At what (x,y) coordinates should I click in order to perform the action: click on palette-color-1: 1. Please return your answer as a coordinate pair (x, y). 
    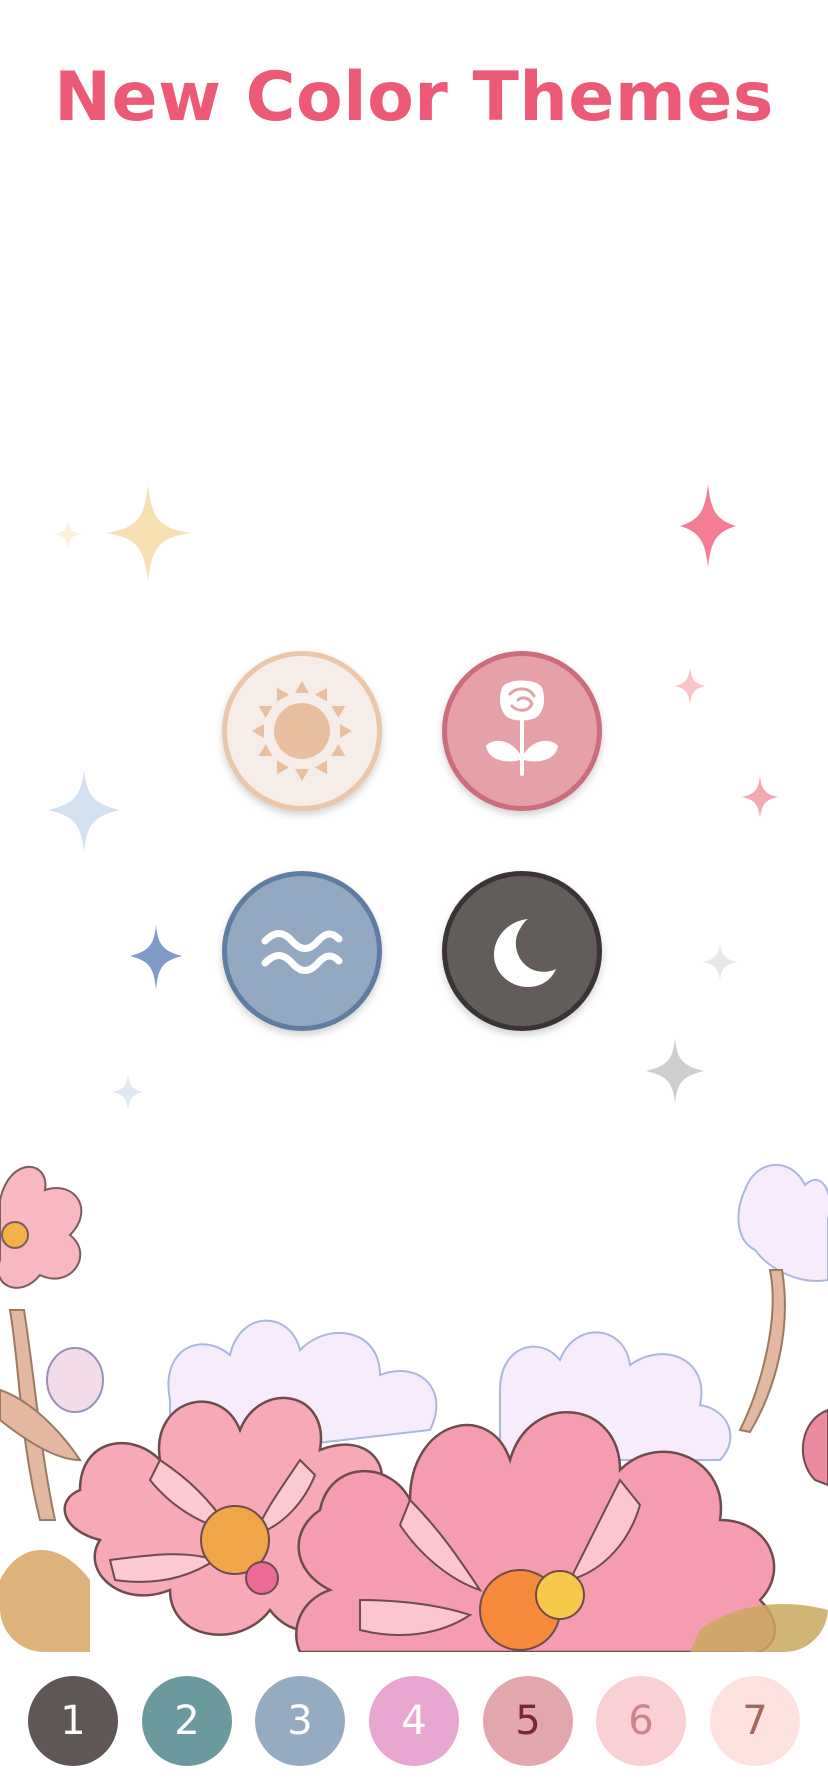
    Looking at the image, I should click on (73, 1721).